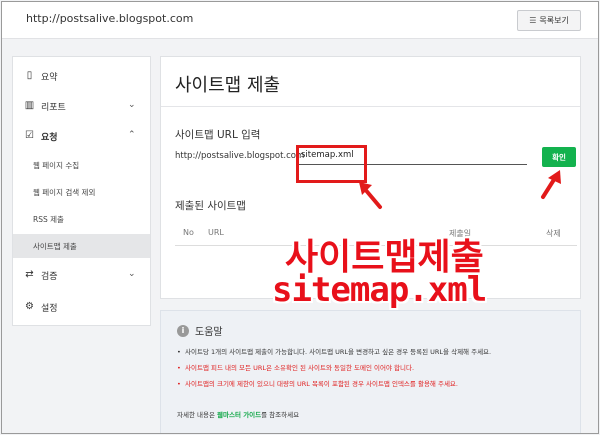  I want to click on list-view-button: ☰ 목록보기, so click(549, 20).